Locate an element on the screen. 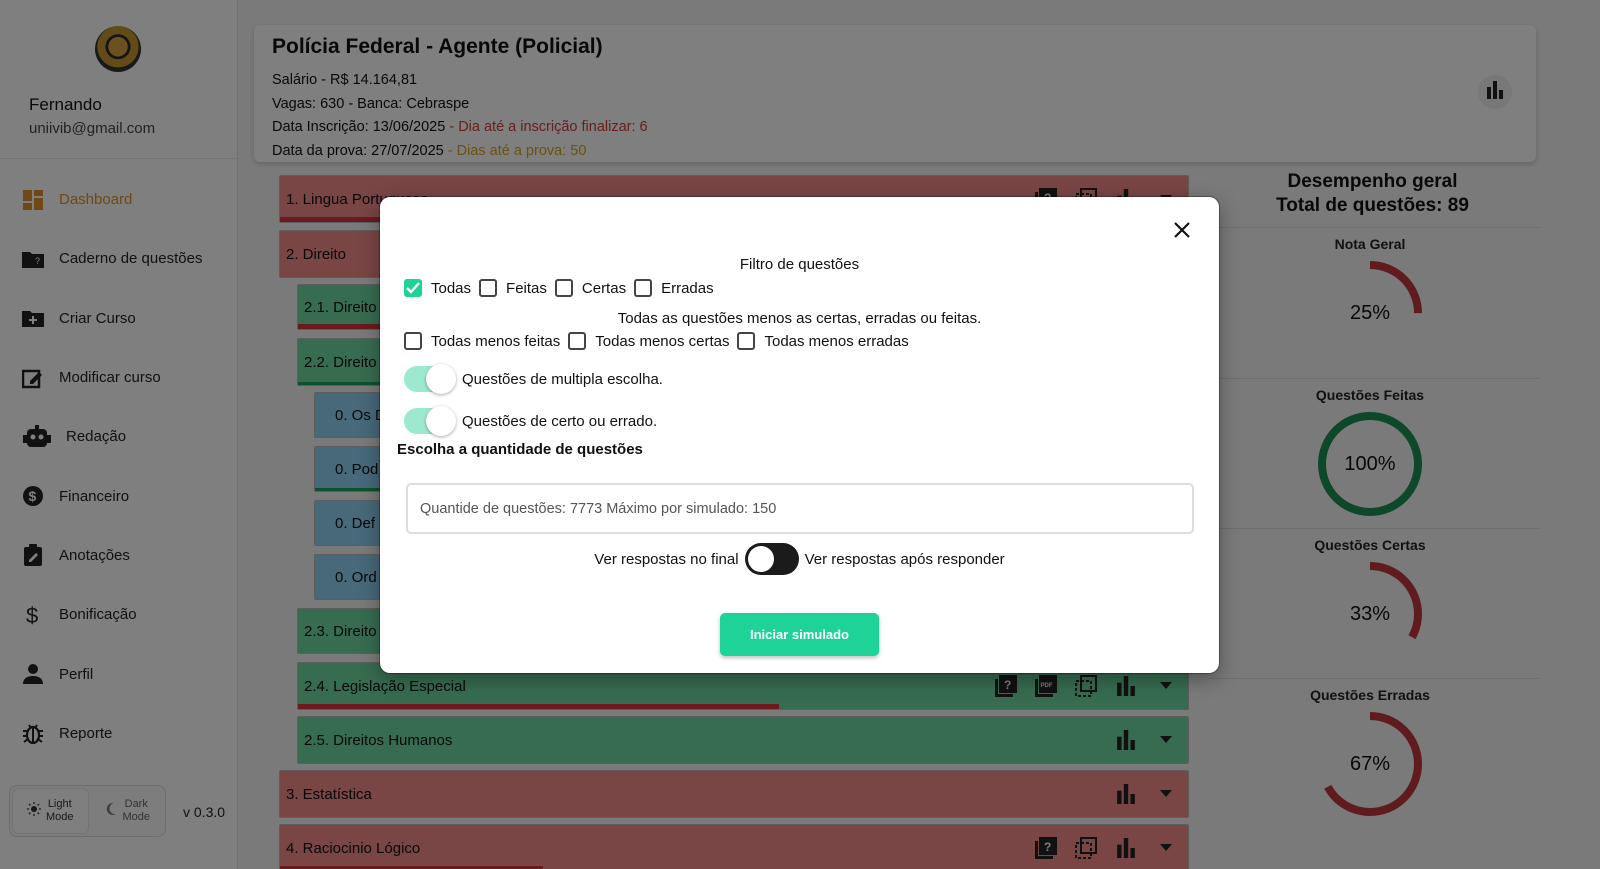  checkbox-todas-menos-erradas is located at coordinates (746, 341).